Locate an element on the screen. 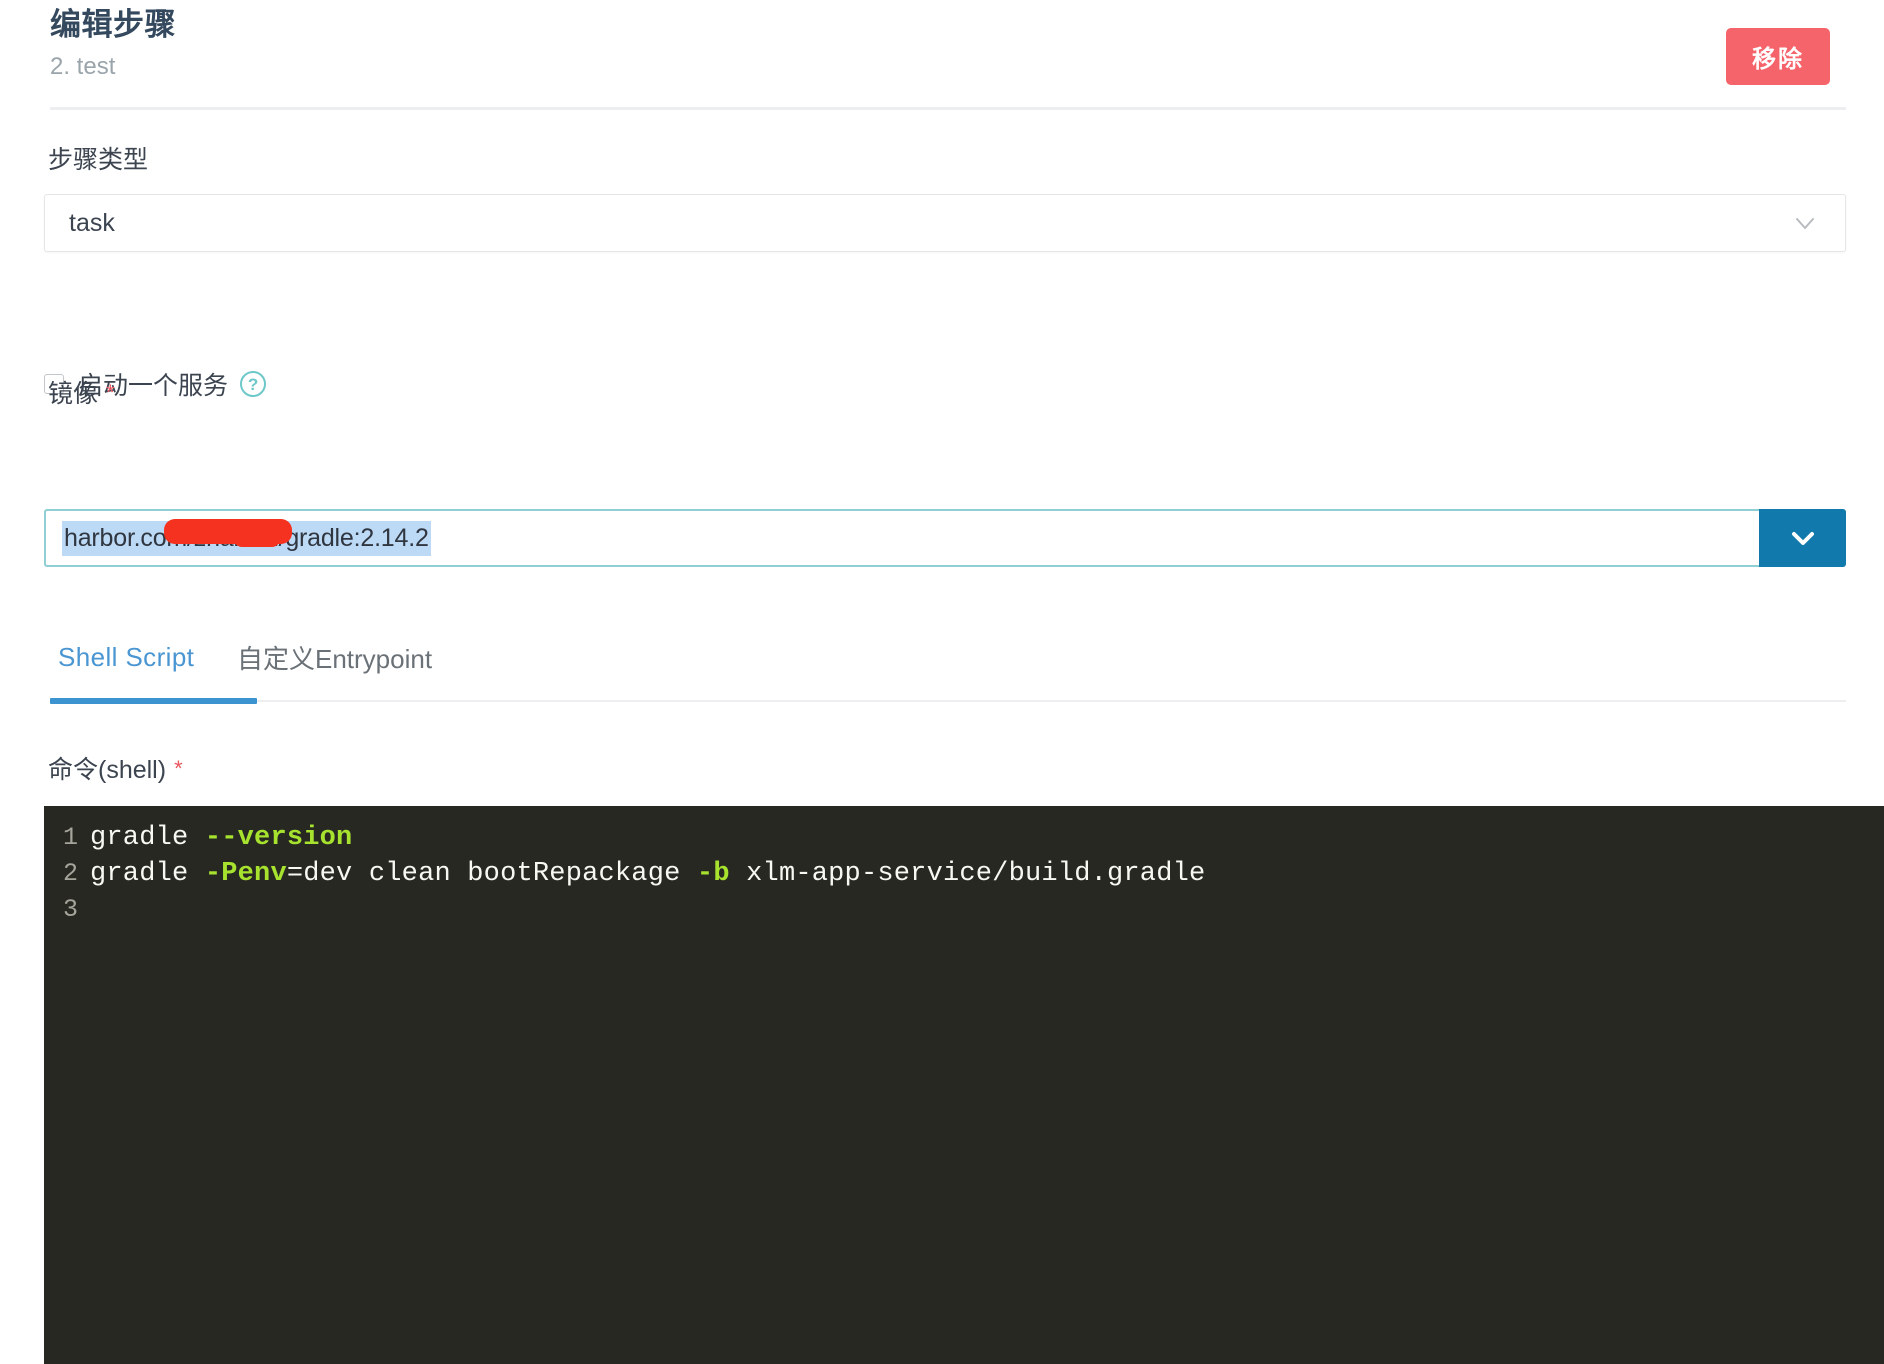  header-divider is located at coordinates (948, 108).